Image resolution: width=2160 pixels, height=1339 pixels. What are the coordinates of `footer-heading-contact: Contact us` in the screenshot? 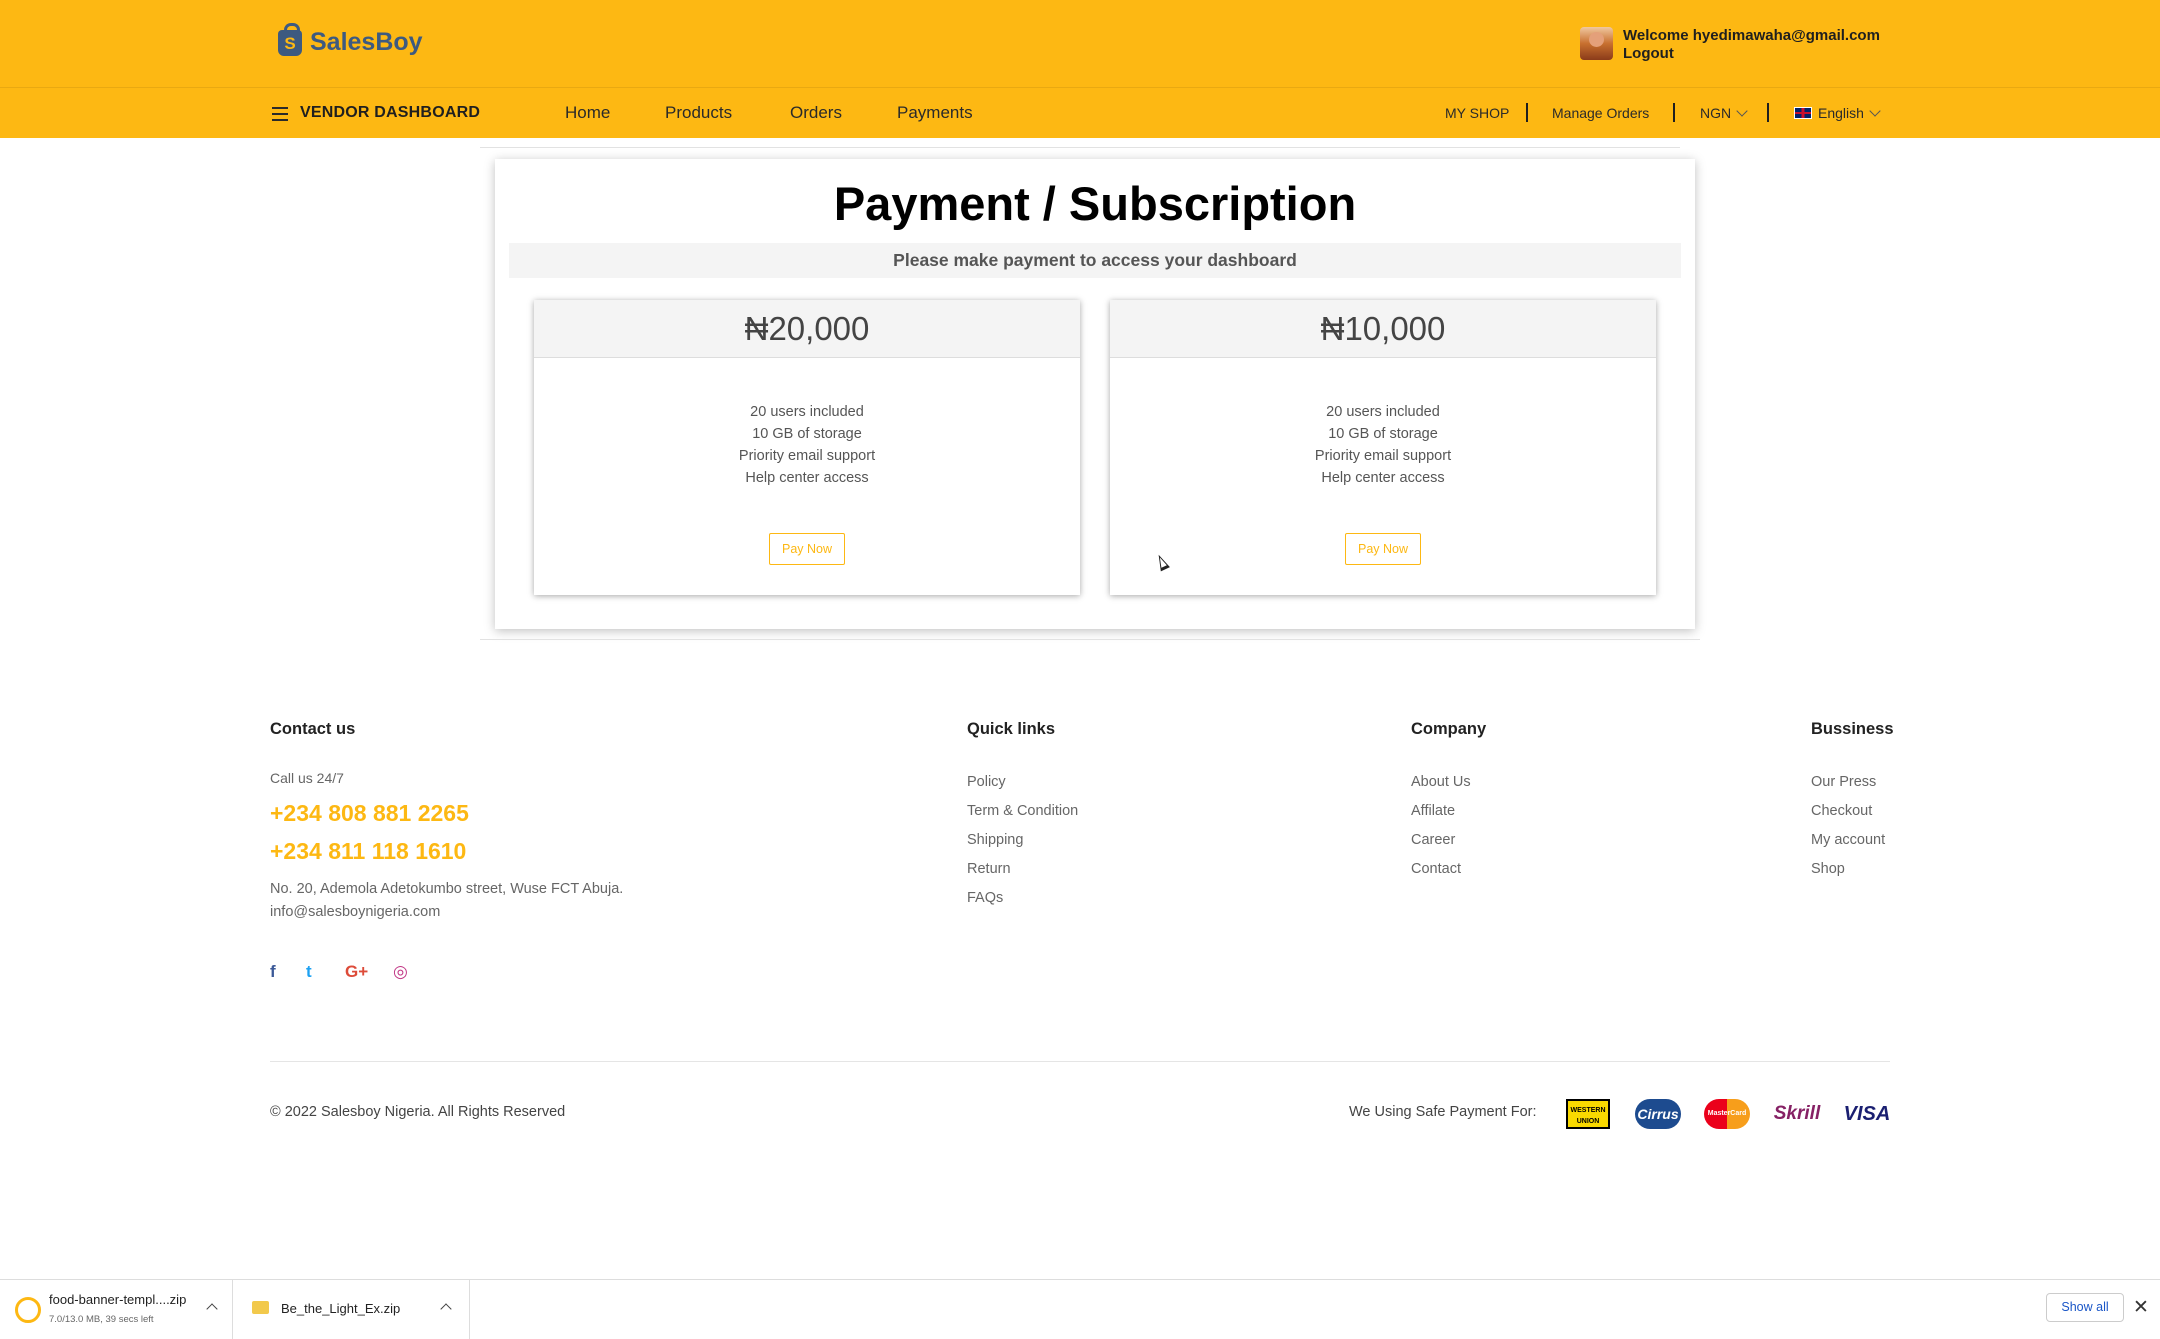 It's located at (313, 729).